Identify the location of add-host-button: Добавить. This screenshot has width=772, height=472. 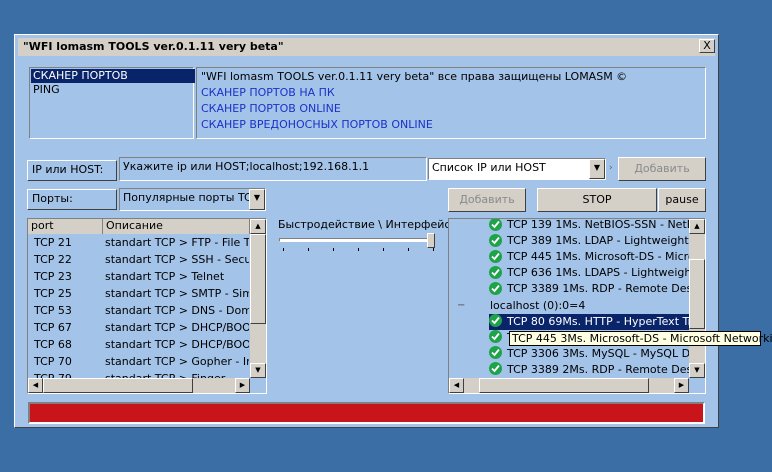
(662, 169).